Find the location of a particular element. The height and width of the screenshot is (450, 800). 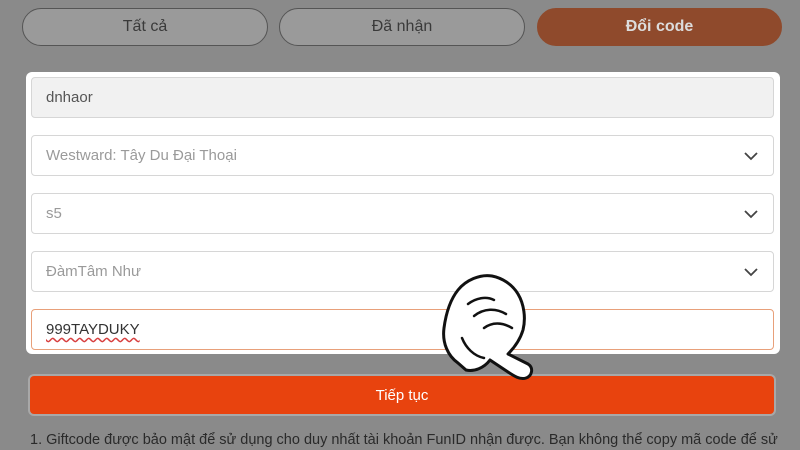

tab-received: Đã nhận is located at coordinates (402, 27).